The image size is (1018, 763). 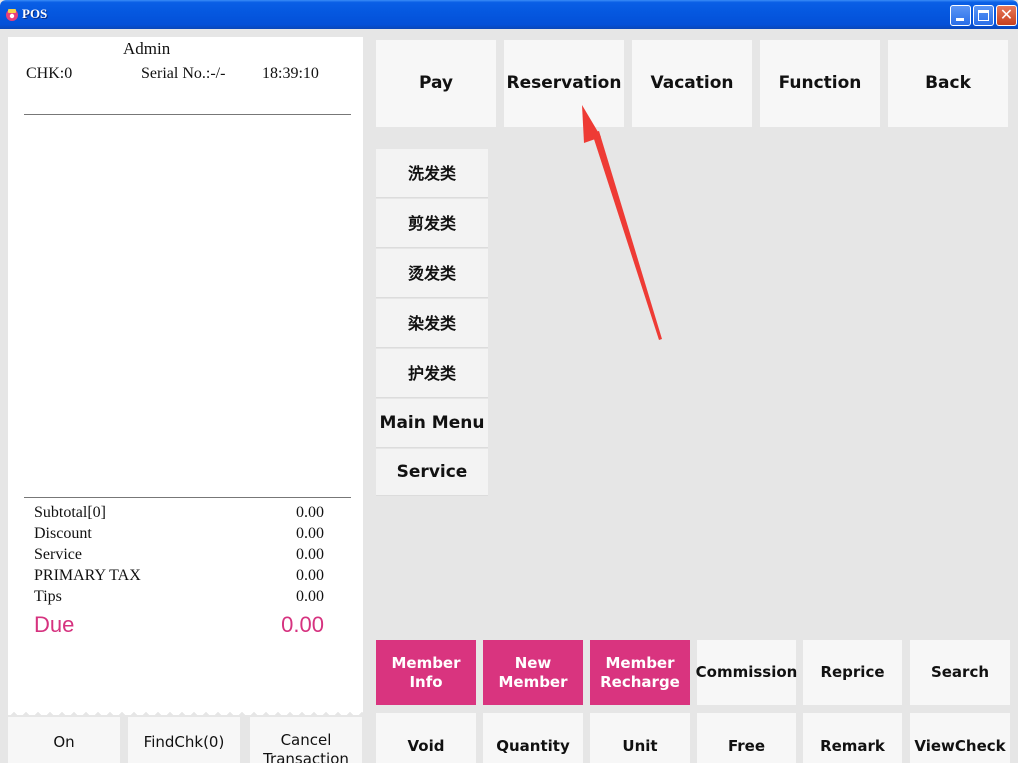 What do you see at coordinates (64, 740) in the screenshot?
I see `on-button: On` at bounding box center [64, 740].